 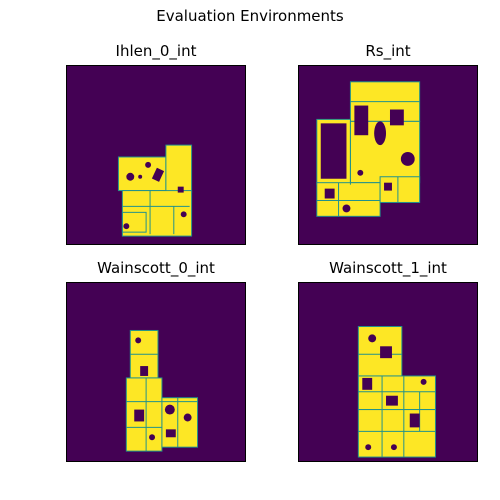 I want to click on panel-title-ihlen-0-int: Ihlen_0_int, so click(x=156, y=51).